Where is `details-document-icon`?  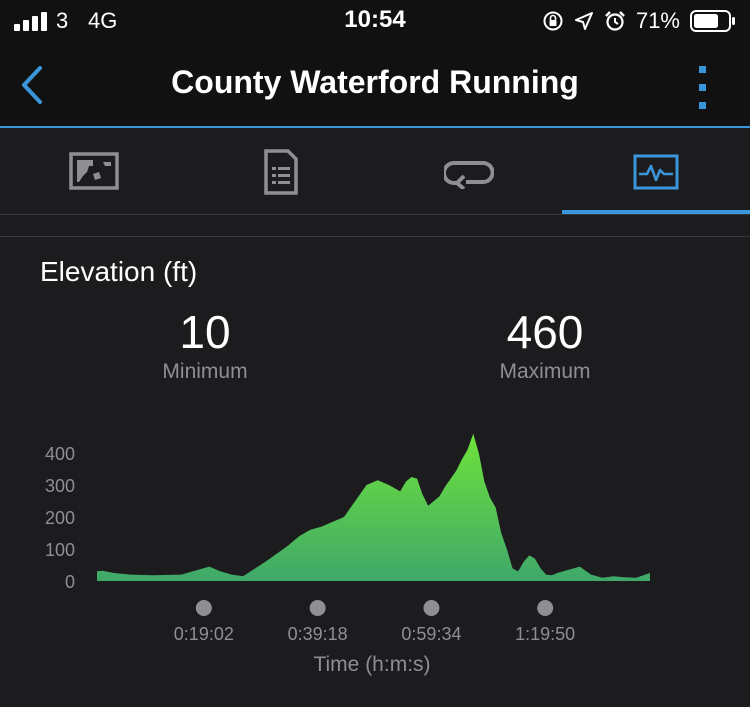 details-document-icon is located at coordinates (280, 172).